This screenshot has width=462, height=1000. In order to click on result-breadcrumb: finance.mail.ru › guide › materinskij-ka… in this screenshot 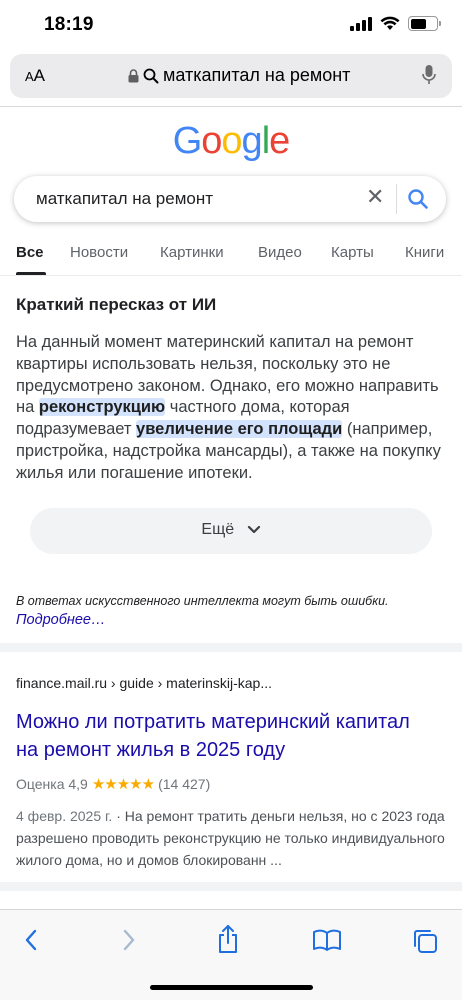, I will do `click(144, 683)`.